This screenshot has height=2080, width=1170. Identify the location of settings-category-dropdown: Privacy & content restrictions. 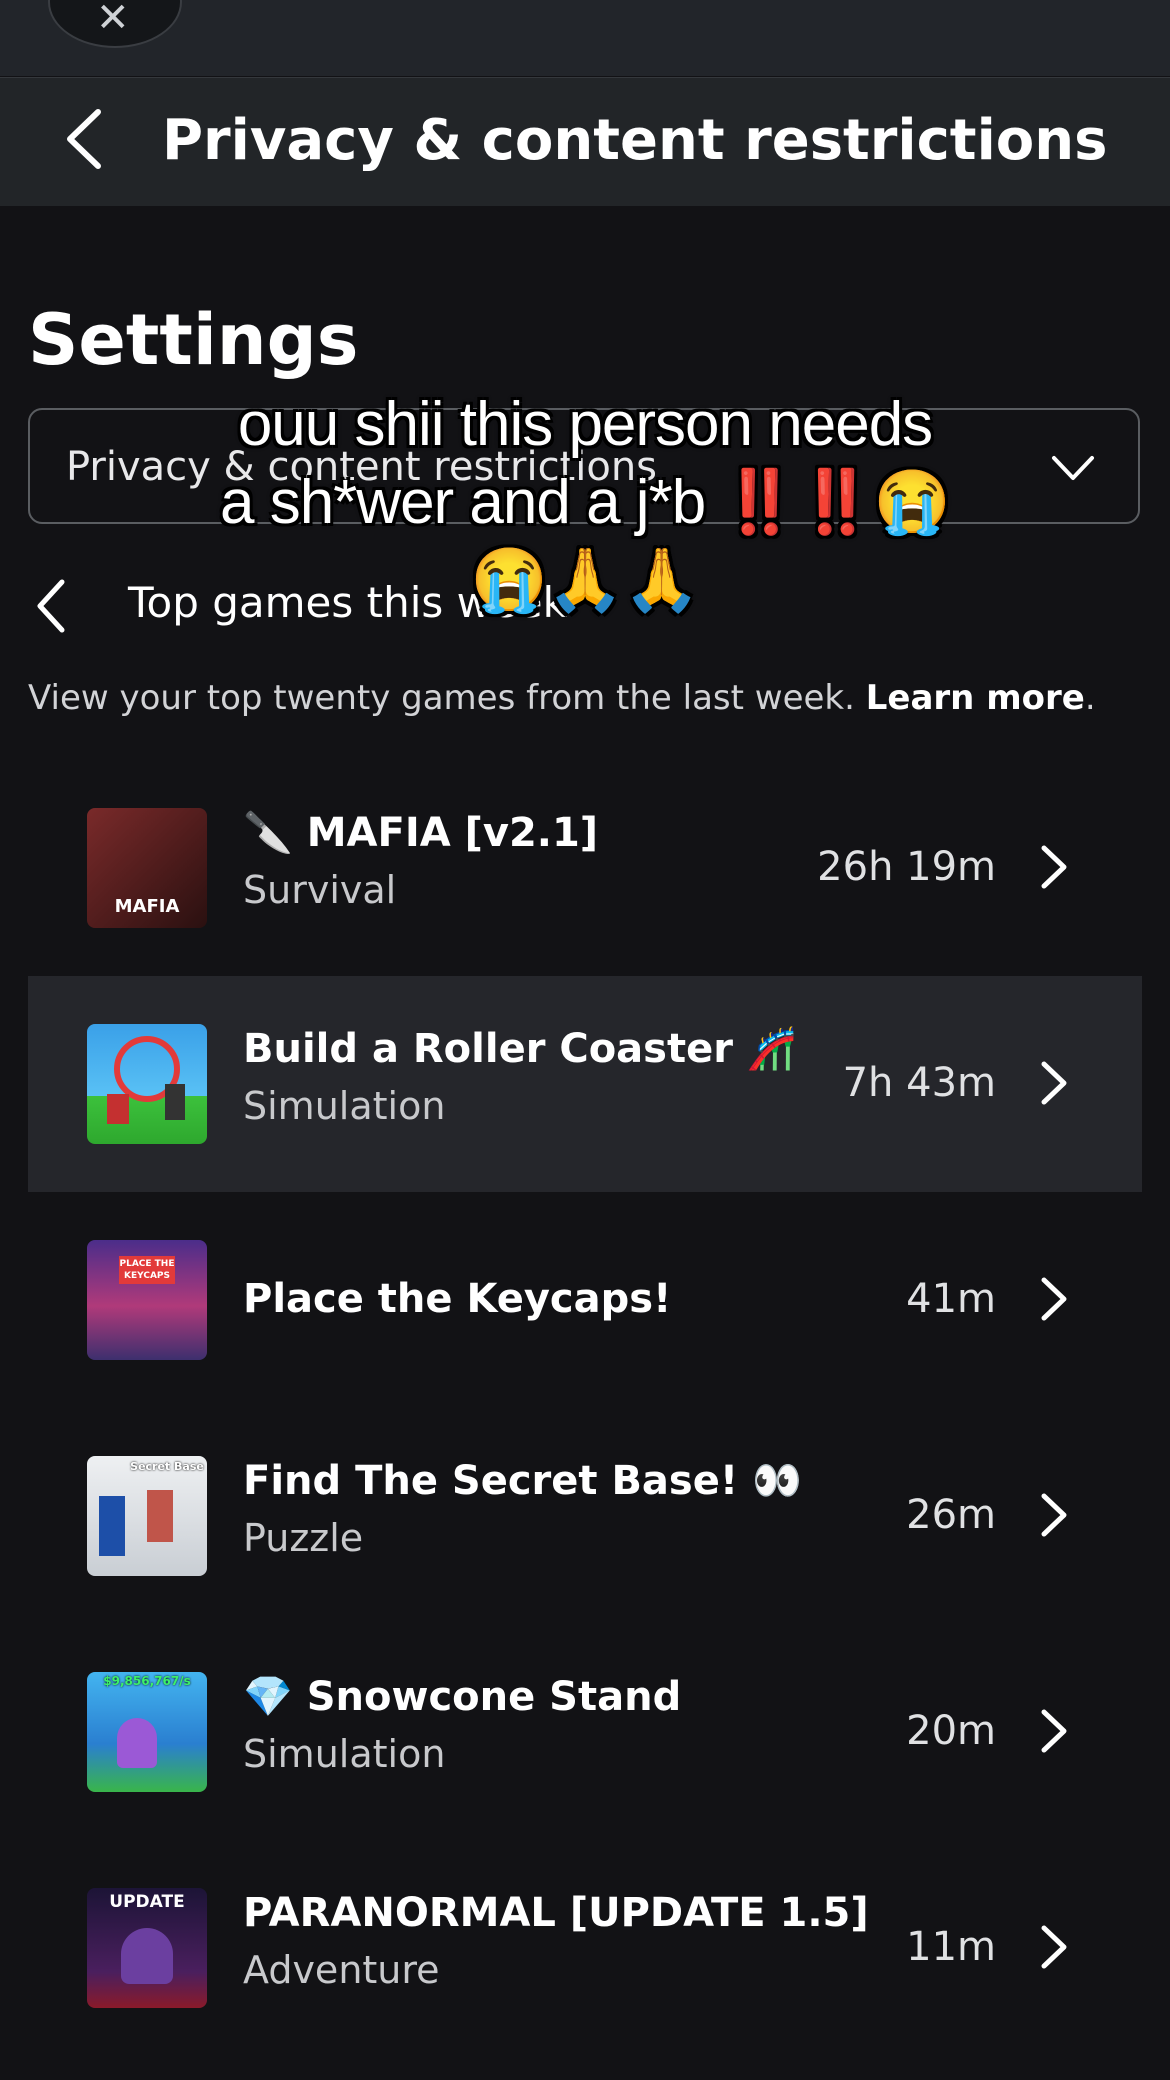
(584, 466).